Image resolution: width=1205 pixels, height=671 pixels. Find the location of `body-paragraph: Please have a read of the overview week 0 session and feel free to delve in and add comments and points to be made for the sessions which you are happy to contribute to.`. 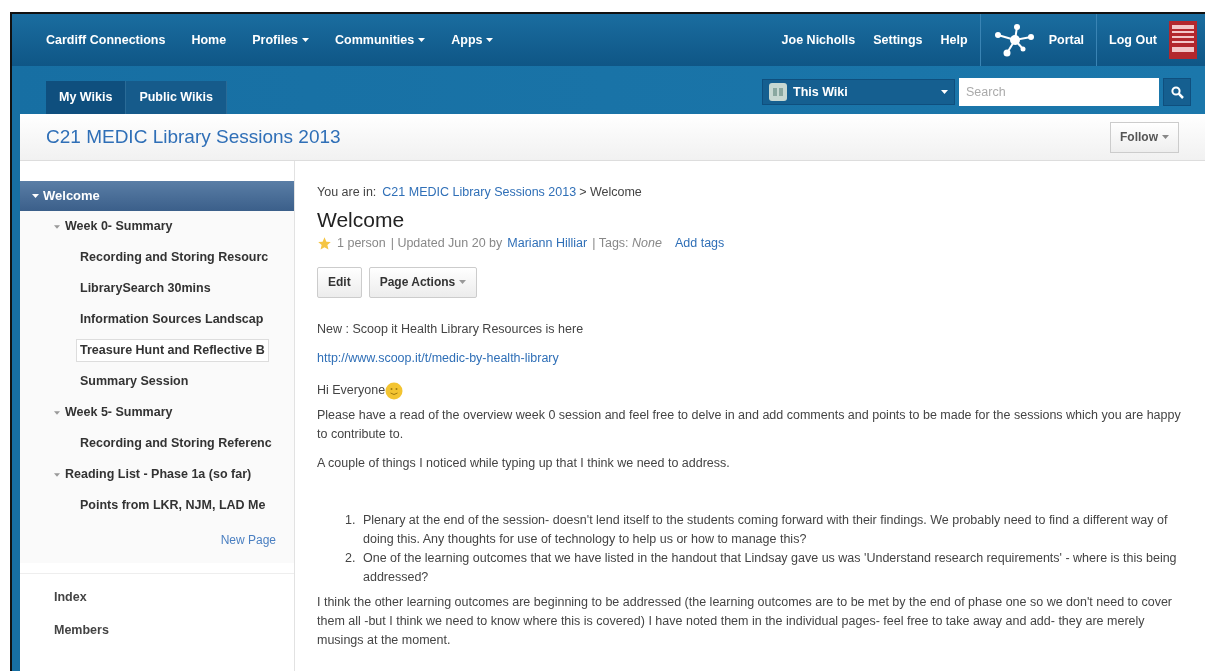

body-paragraph: Please have a read of the overview week 0 session and feel free to delve in and add comments and points to be made for the sessions which you are happy to contribute to. is located at coordinates (749, 425).